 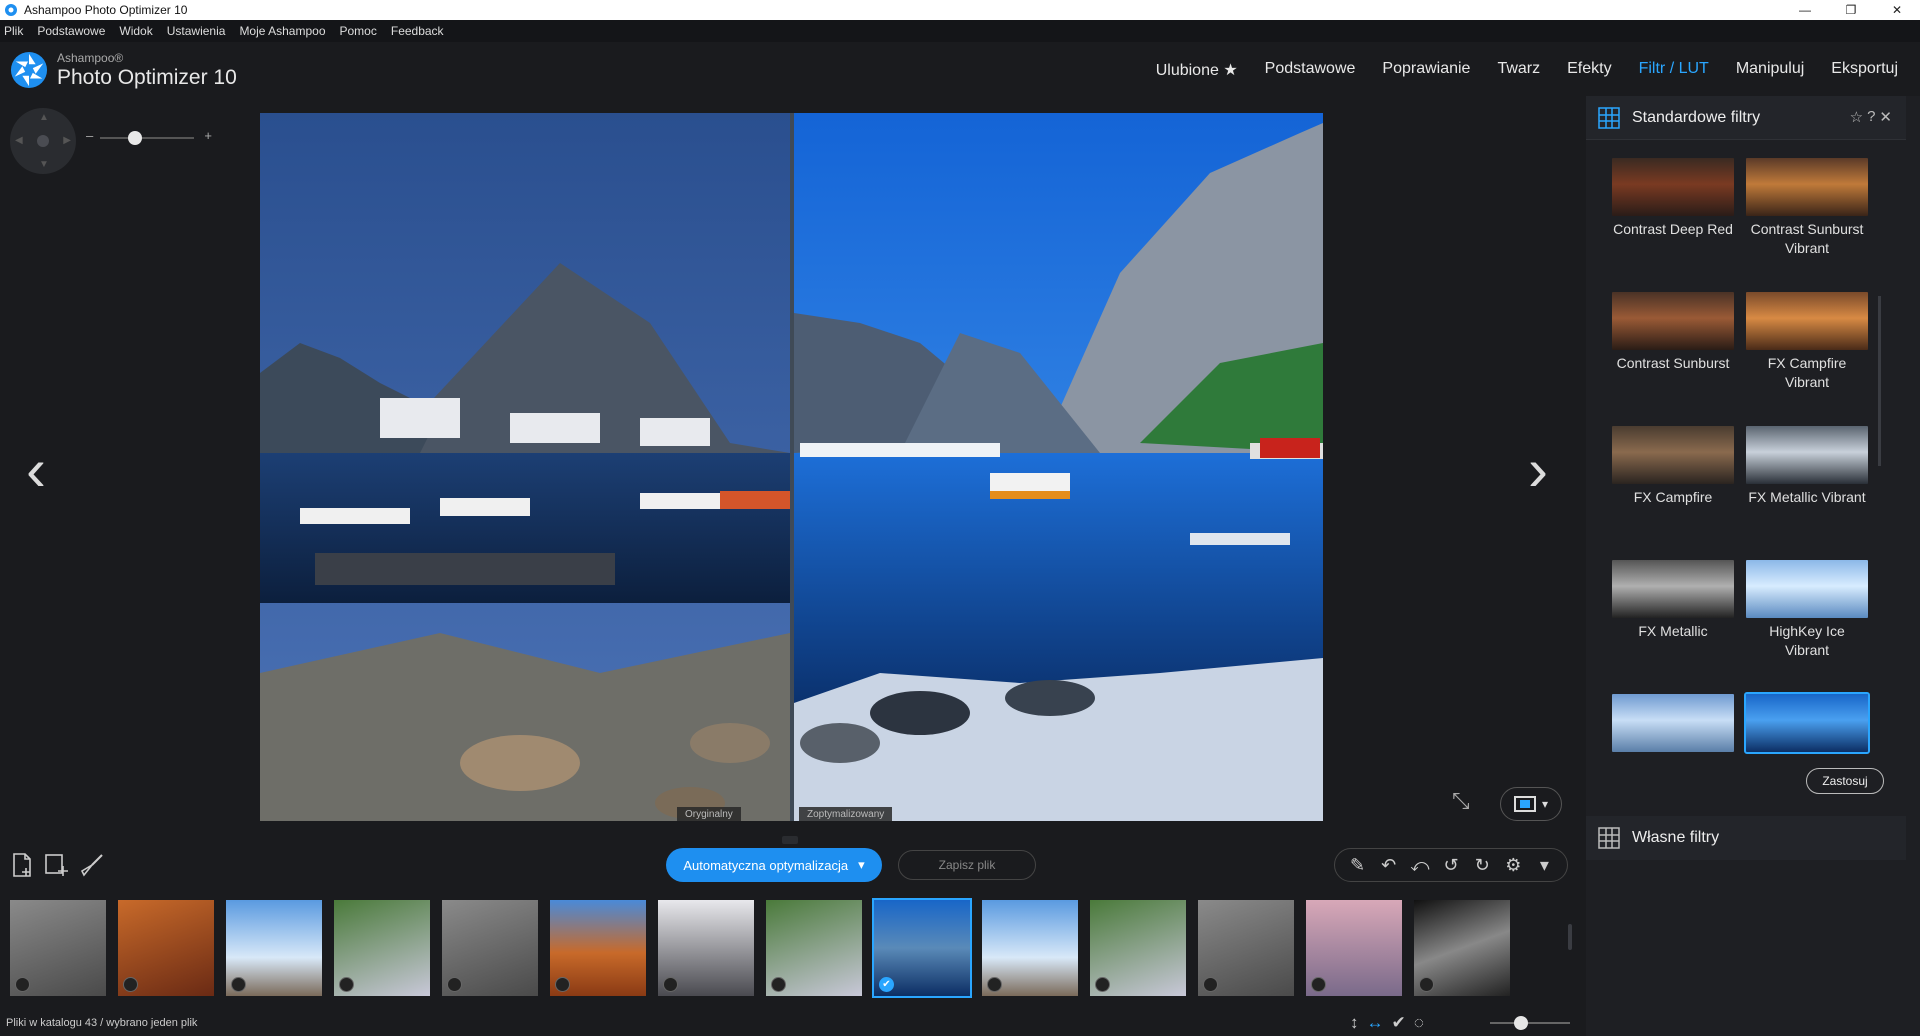 What do you see at coordinates (1589, 70) in the screenshot?
I see `tab-efekty: Efekty` at bounding box center [1589, 70].